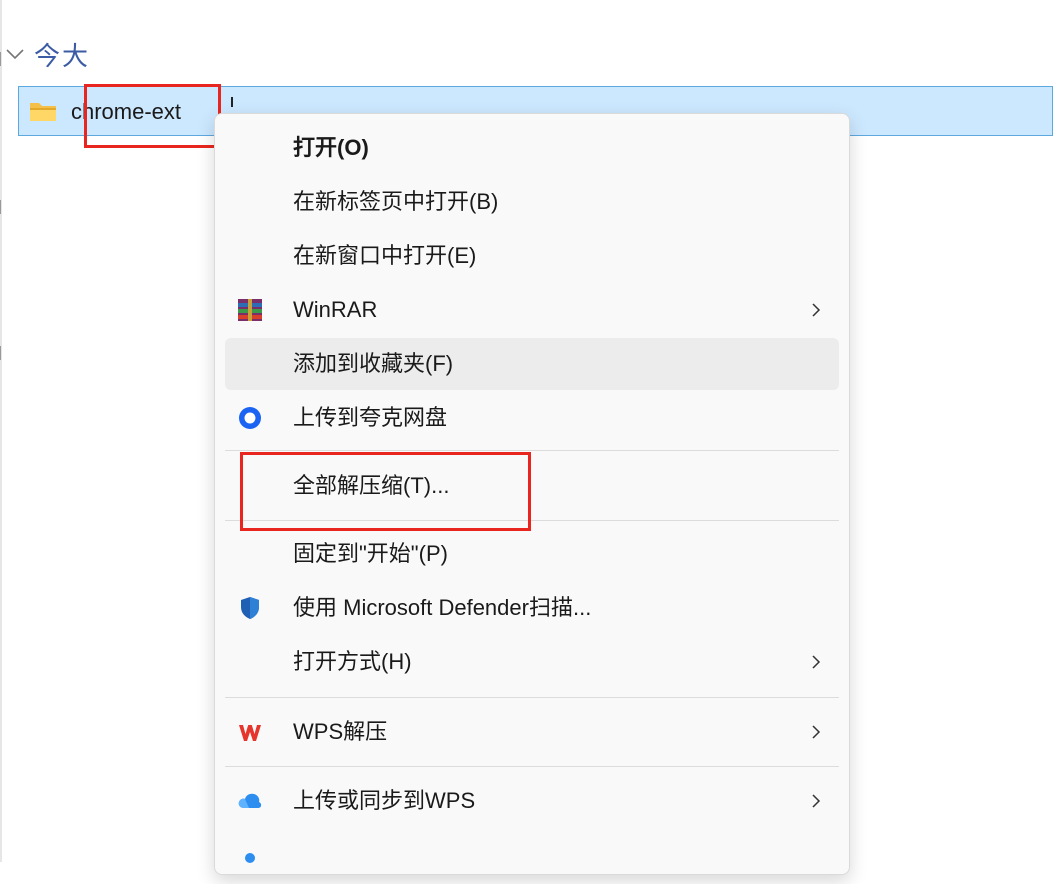  I want to click on menu-item-label: 打开(O), so click(331, 147).